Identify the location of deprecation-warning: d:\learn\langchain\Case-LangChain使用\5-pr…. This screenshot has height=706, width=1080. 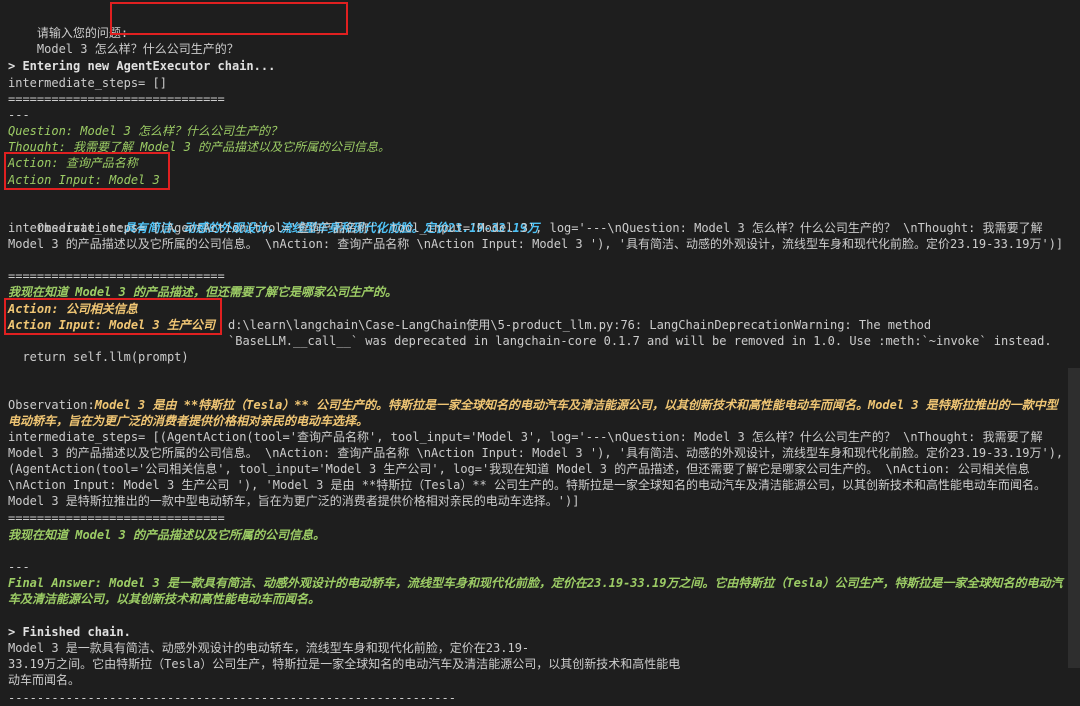
(640, 333).